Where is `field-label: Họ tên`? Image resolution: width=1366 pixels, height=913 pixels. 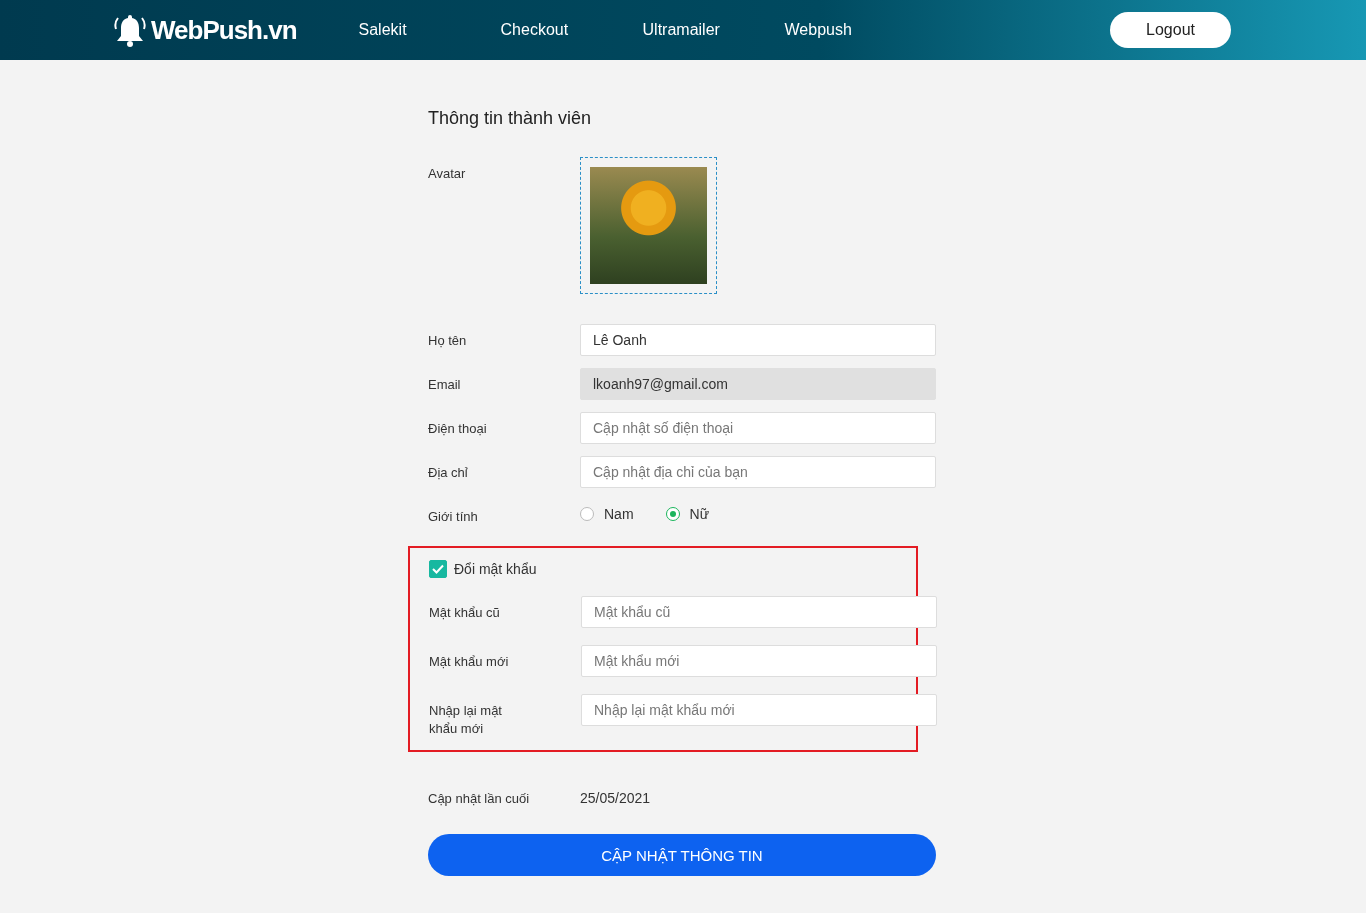
field-label: Họ tên is located at coordinates (448, 341).